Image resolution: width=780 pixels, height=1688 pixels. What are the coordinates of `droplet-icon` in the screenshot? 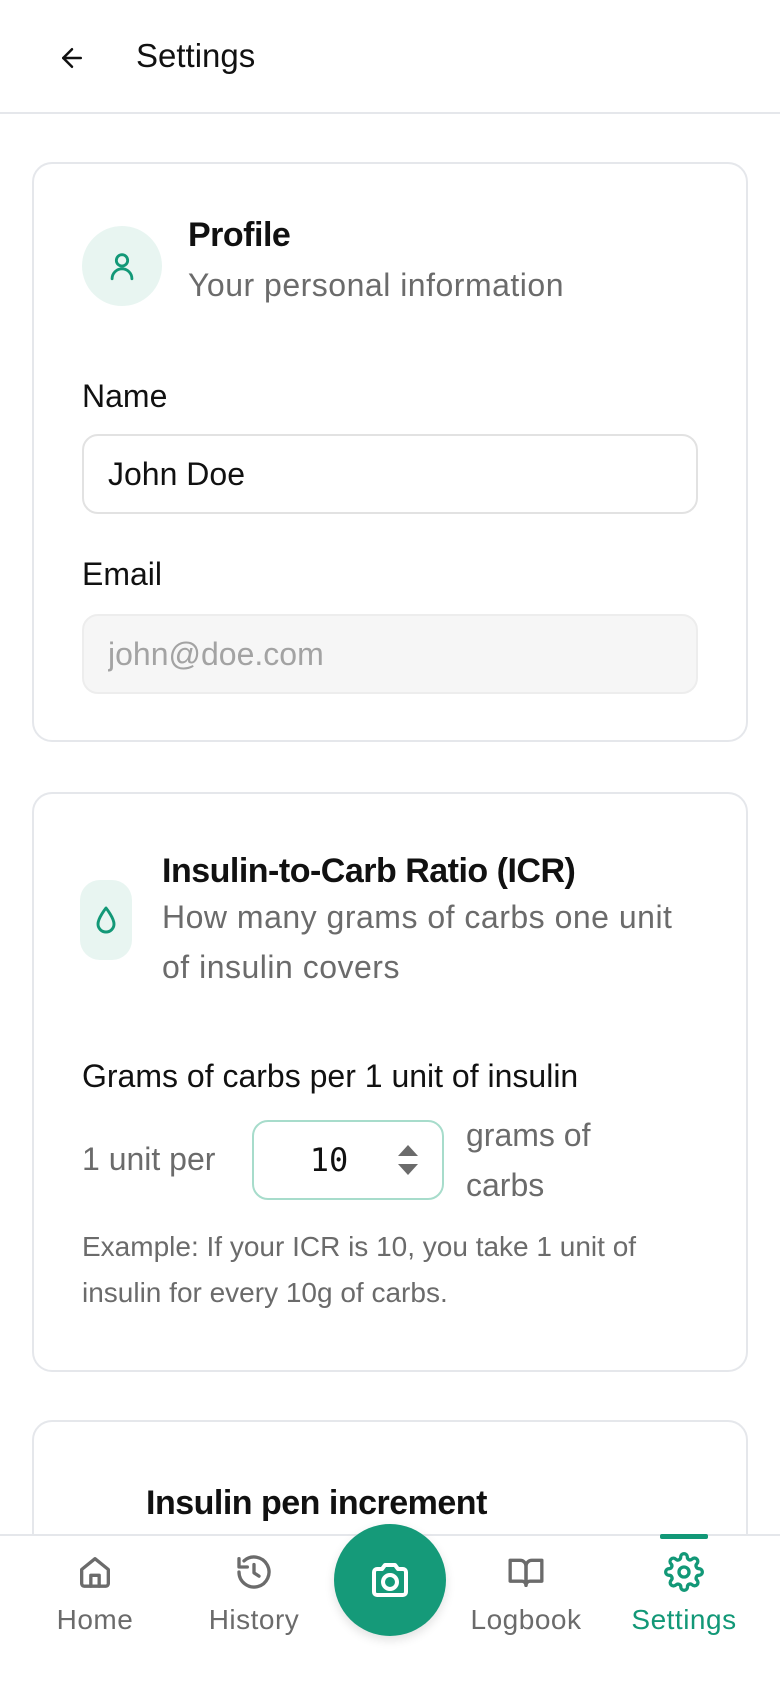 It's located at (106, 920).